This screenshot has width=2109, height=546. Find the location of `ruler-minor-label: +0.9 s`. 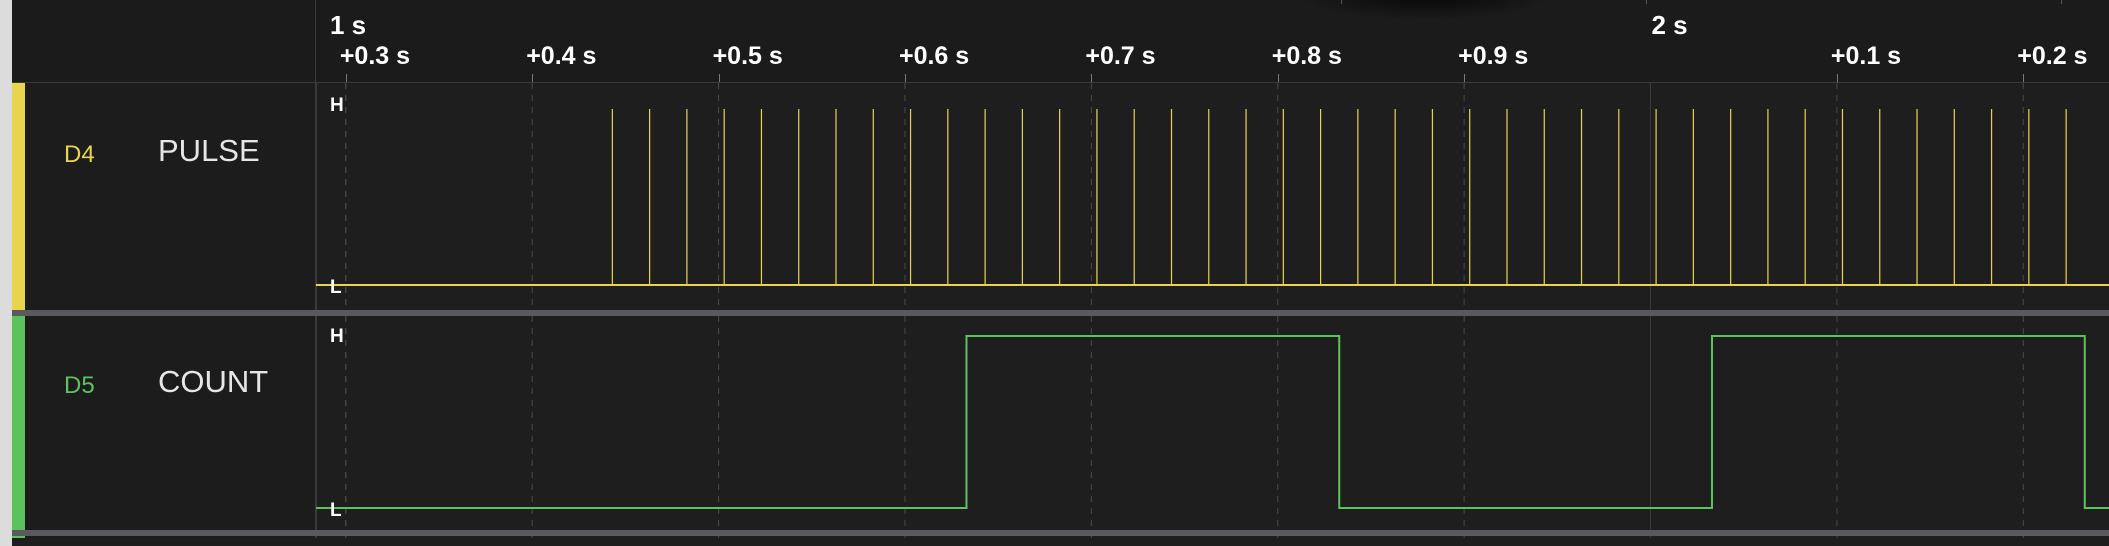

ruler-minor-label: +0.9 s is located at coordinates (1493, 56).